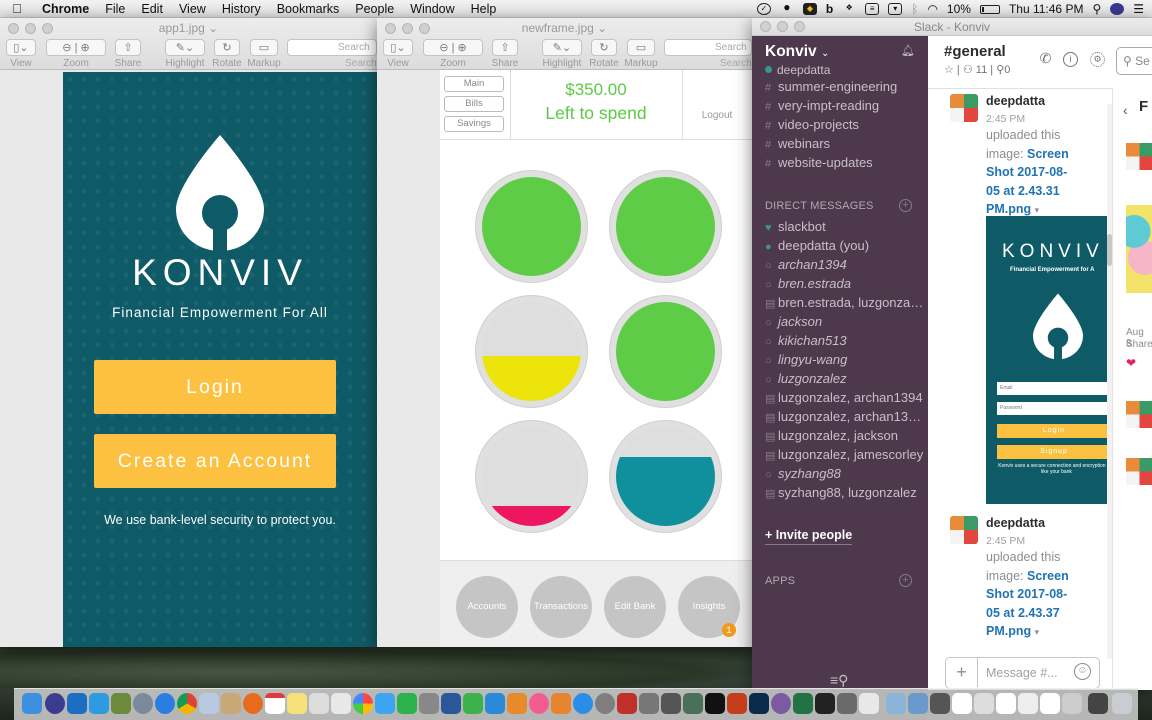 The width and height of the screenshot is (1152, 720). What do you see at coordinates (407, 703) in the screenshot?
I see `facetime-icon` at bounding box center [407, 703].